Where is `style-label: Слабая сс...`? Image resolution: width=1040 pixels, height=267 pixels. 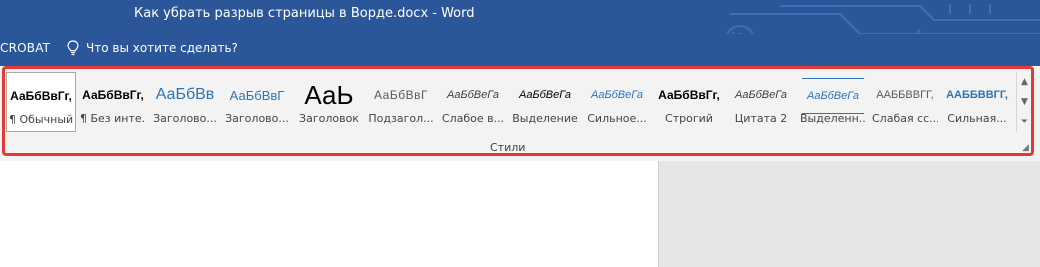
style-label: Слабая сс... is located at coordinates (905, 118).